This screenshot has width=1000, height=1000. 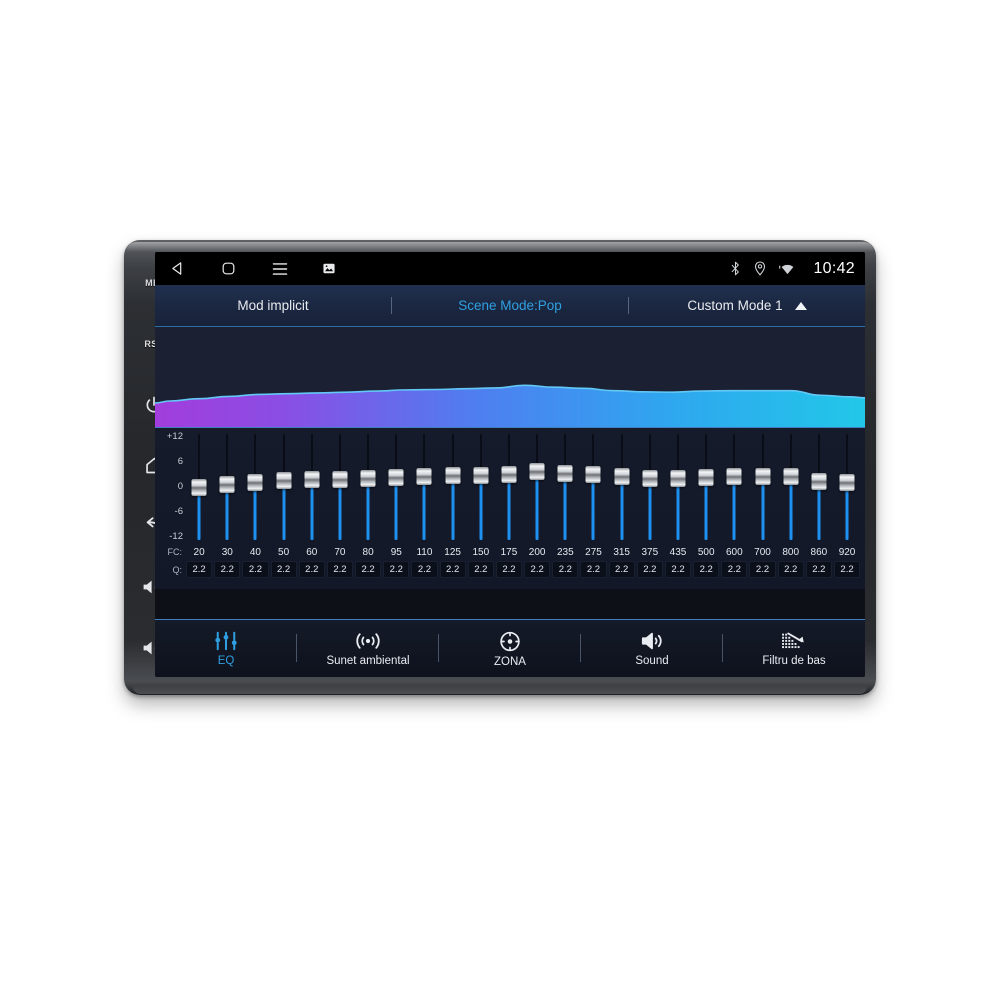 What do you see at coordinates (226, 648) in the screenshot?
I see `tab-eq: EQ` at bounding box center [226, 648].